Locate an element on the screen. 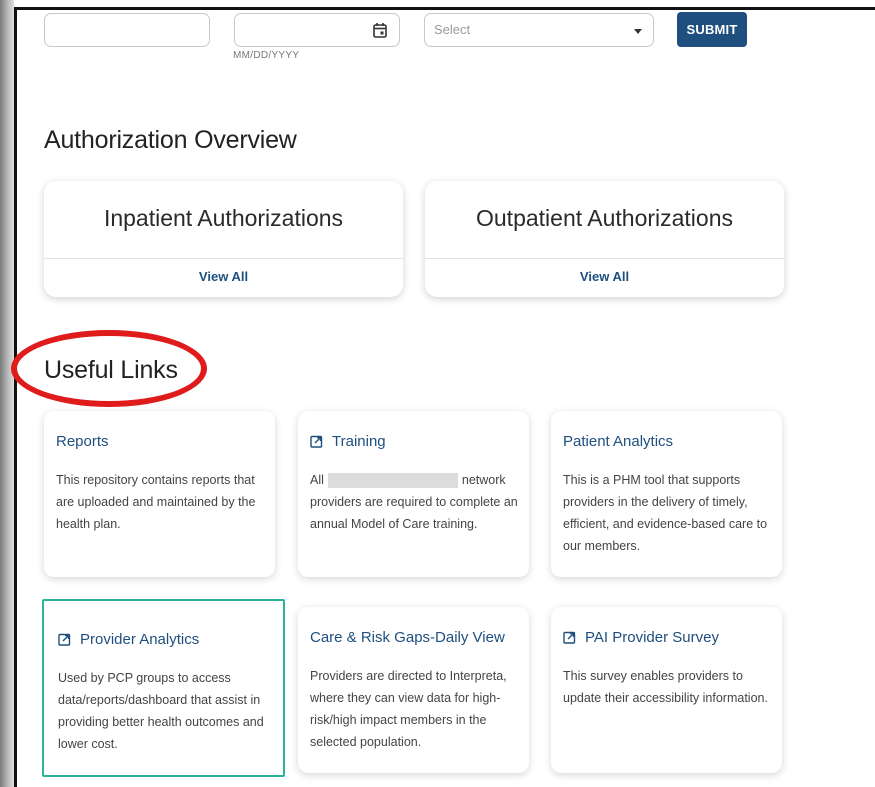 Image resolution: width=875 pixels, height=787 pixels. card-title: Inpatient Authorizations is located at coordinates (223, 218).